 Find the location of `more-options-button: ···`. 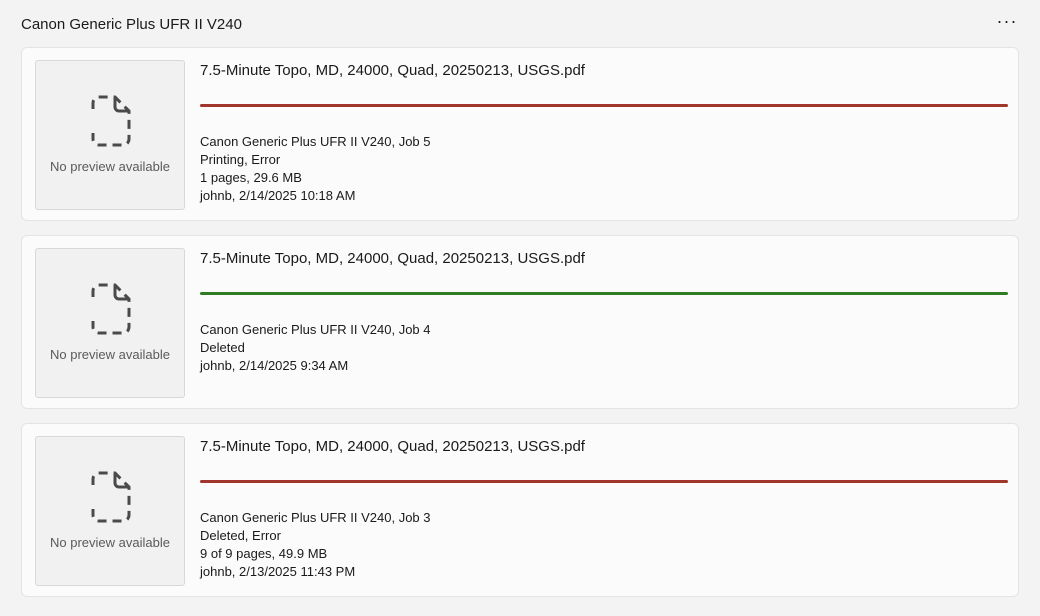

more-options-button: ··· is located at coordinates (1007, 24).